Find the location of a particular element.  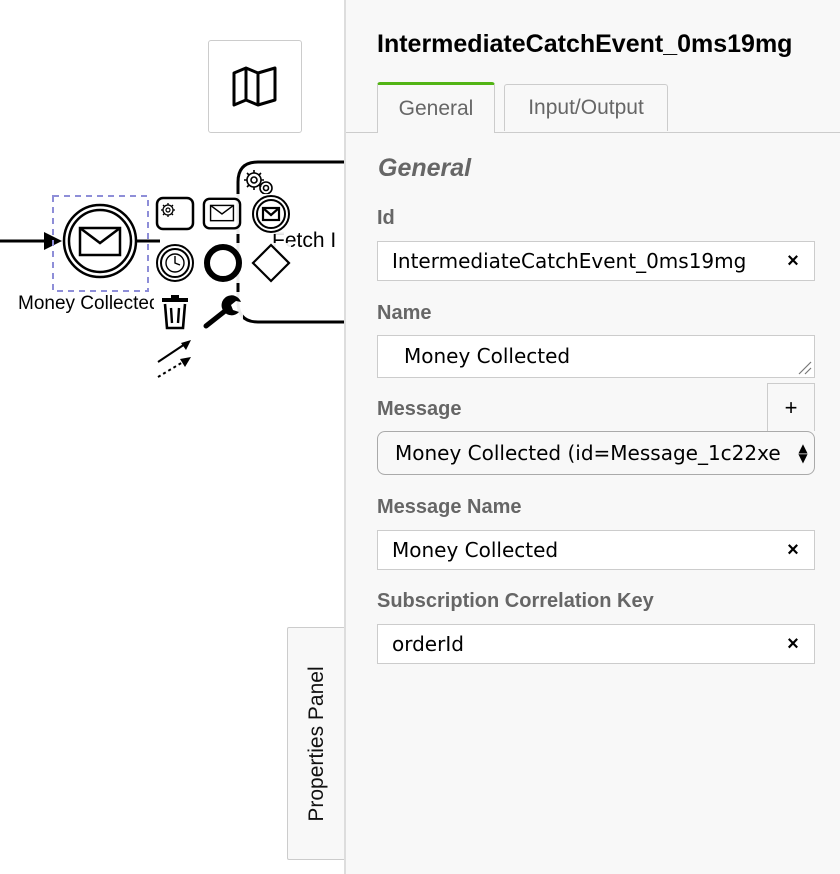

tab-general-label: General is located at coordinates (436, 108).